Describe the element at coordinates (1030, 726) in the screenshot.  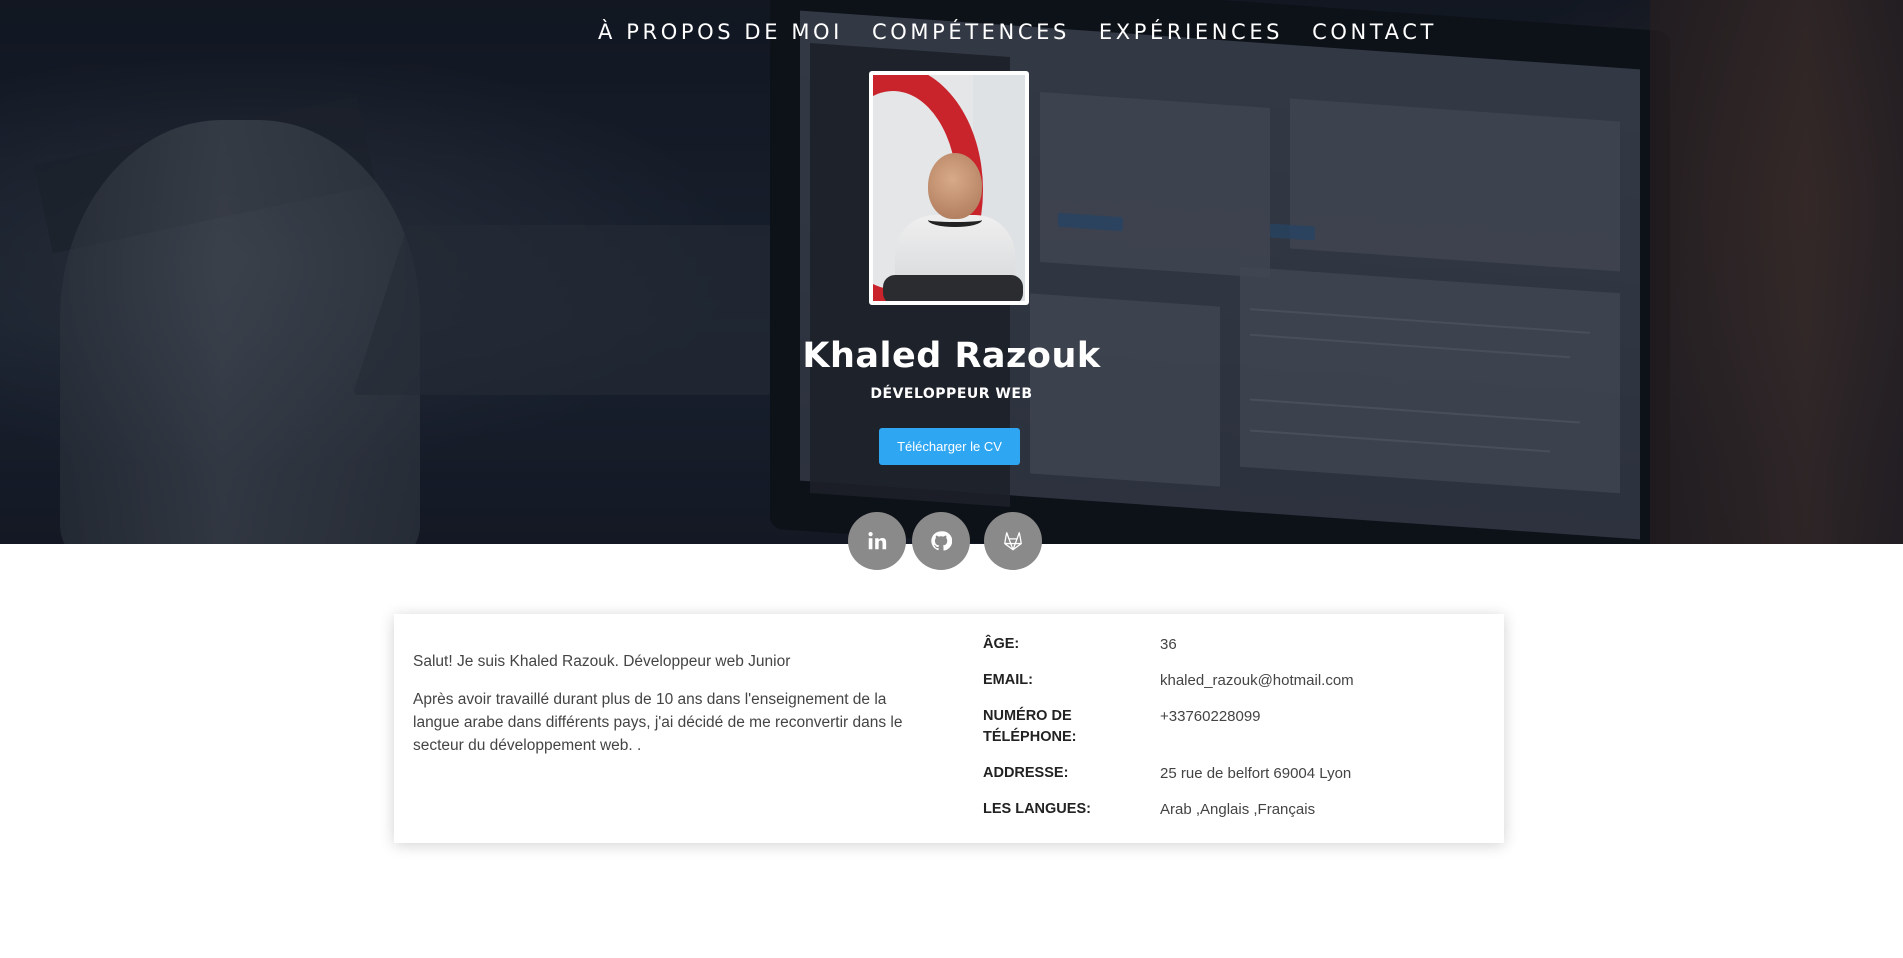
I see `info-label: NUMÉRO DE TÉLÉPHONE:` at that location.